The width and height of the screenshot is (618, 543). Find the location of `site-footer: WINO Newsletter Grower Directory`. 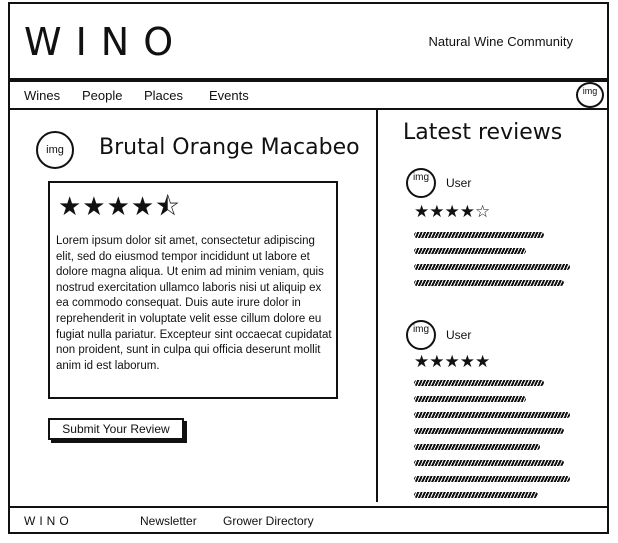

site-footer: WINO Newsletter Grower Directory is located at coordinates (308, 520).